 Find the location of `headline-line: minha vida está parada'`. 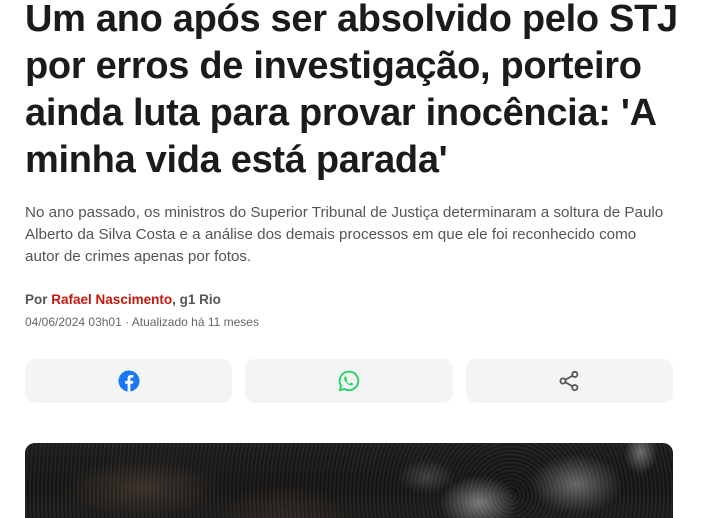

headline-line: minha vida está parada' is located at coordinates (236, 160).